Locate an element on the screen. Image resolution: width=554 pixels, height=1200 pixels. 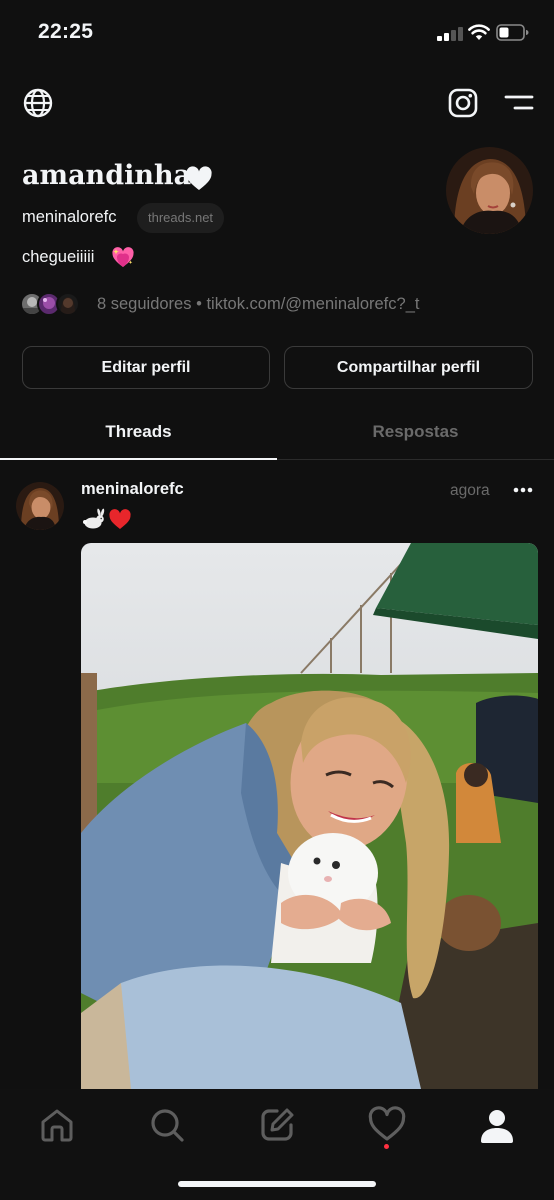
profile-bio: chegueiiiii is located at coordinates (58, 257).